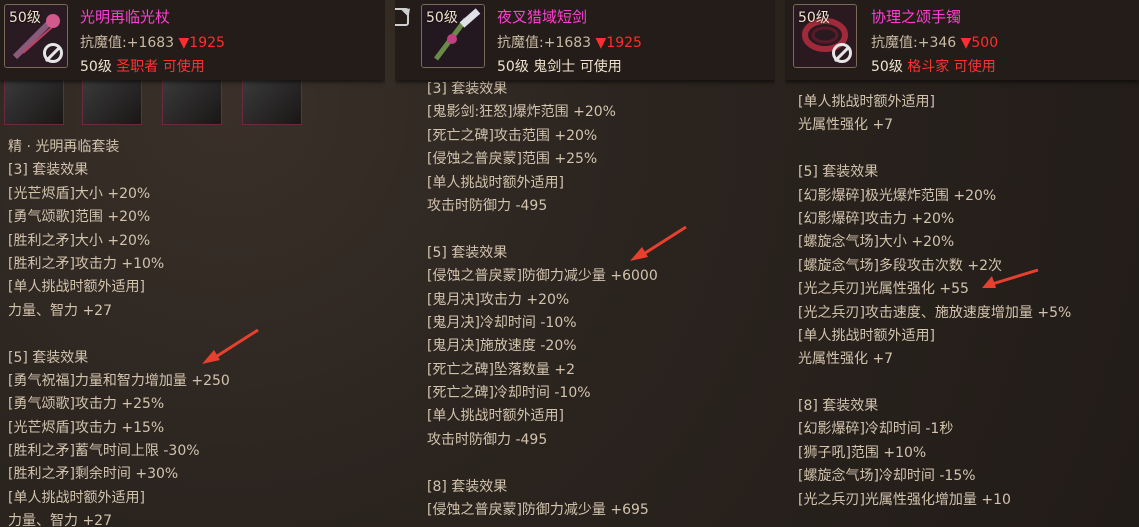  I want to click on set-effect-line: [螺旋念气场]大小 +20%, so click(876, 242).